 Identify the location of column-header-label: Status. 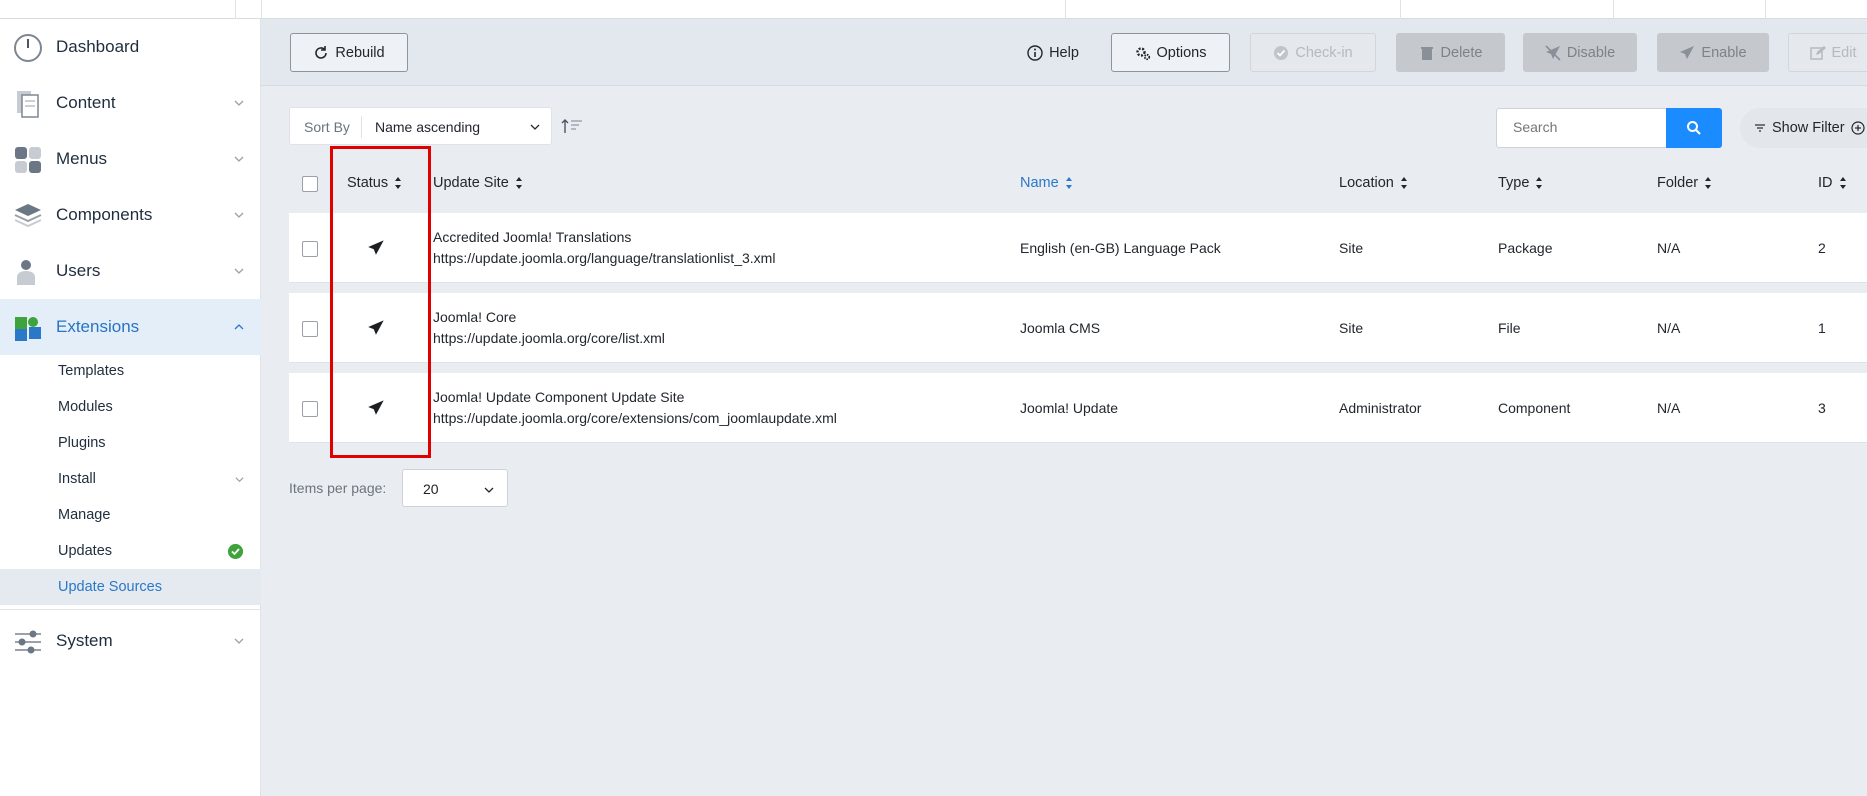
(368, 183).